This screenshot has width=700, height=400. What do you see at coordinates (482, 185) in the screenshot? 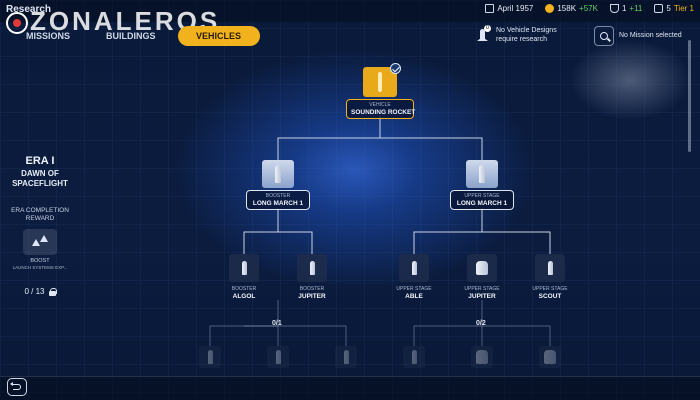
I see `tree-node-upper-stage: UPPER STAGE LONG MARCH 1` at bounding box center [482, 185].